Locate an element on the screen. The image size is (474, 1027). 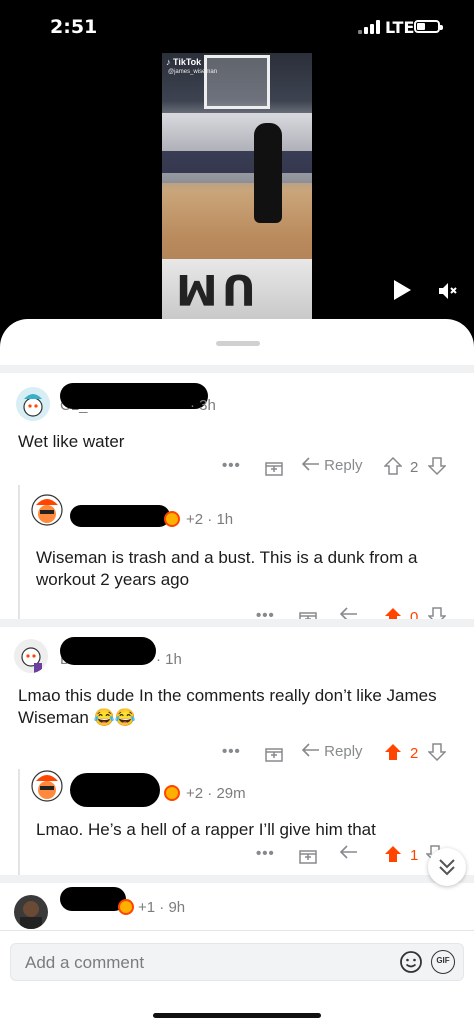
comment-composer-bar: Add a comment GIF is located at coordinates (237, 978).